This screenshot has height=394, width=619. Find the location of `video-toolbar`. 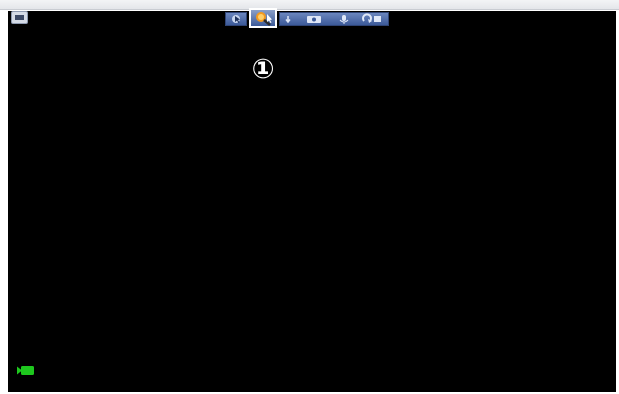

video-toolbar is located at coordinates (307, 17).